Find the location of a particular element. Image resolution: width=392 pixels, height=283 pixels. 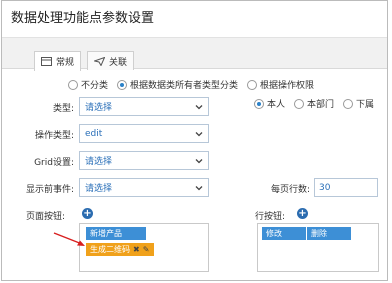

grid-select: 请选择 is located at coordinates (144, 160).